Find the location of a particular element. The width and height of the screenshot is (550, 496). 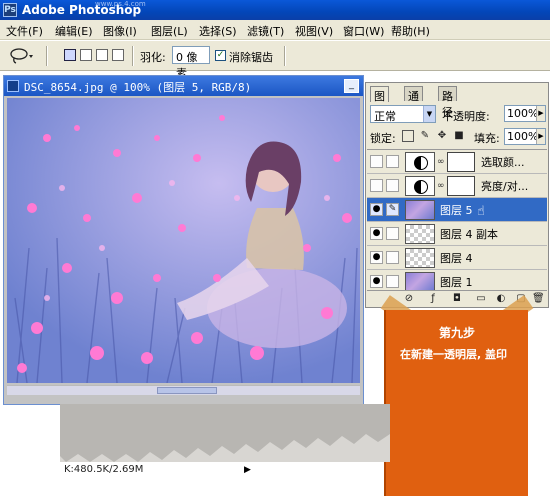

lock-all-icon: ■ is located at coordinates (459, 136).